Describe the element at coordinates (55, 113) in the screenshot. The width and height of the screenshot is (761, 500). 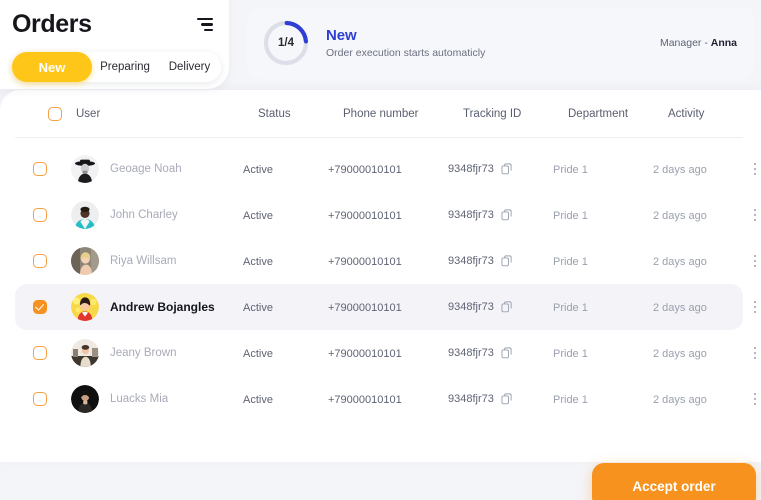
I see `select-all-checkbox` at that location.